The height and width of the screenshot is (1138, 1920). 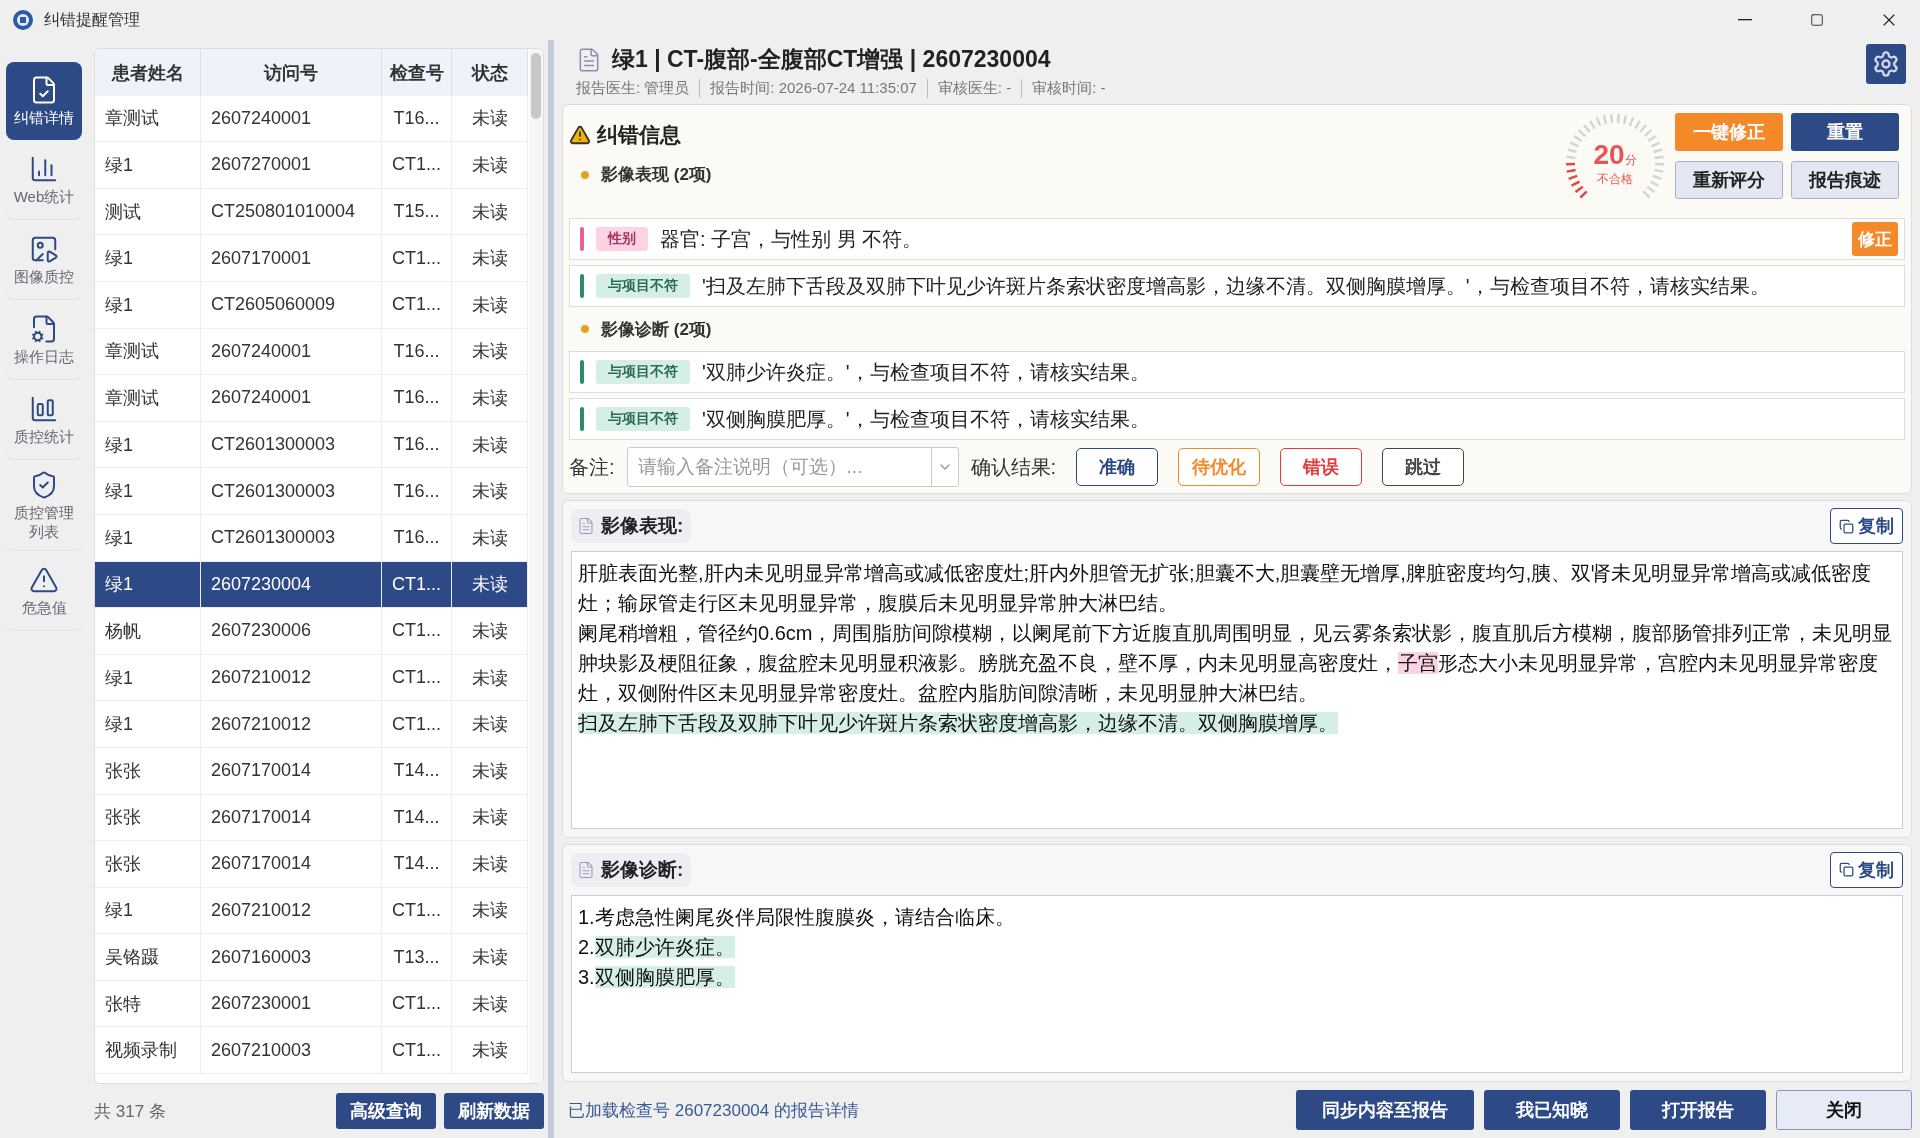 What do you see at coordinates (1698, 1110) in the screenshot?
I see `footer-button: 打开报告` at bounding box center [1698, 1110].